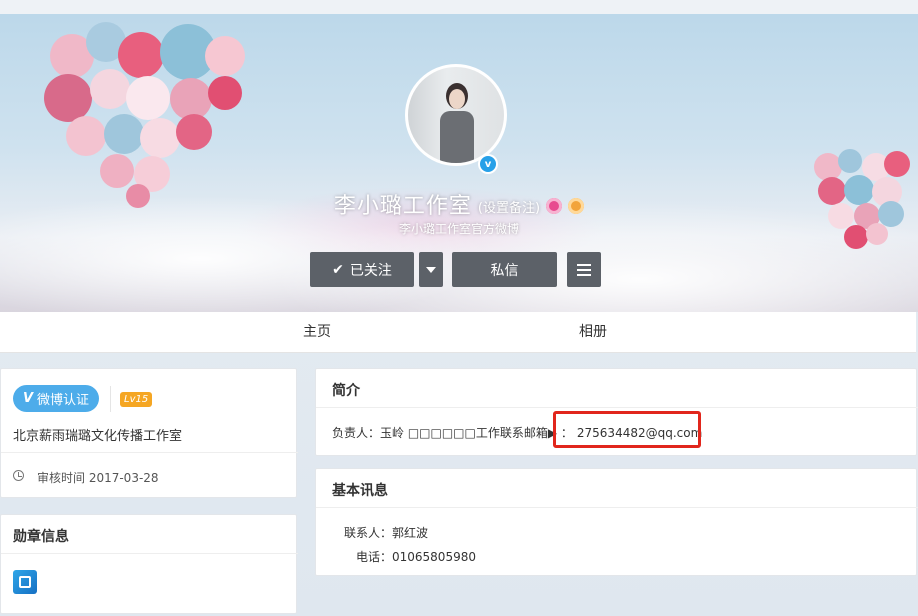 This screenshot has width=918, height=616. I want to click on verified-badge-icon: v, so click(488, 164).